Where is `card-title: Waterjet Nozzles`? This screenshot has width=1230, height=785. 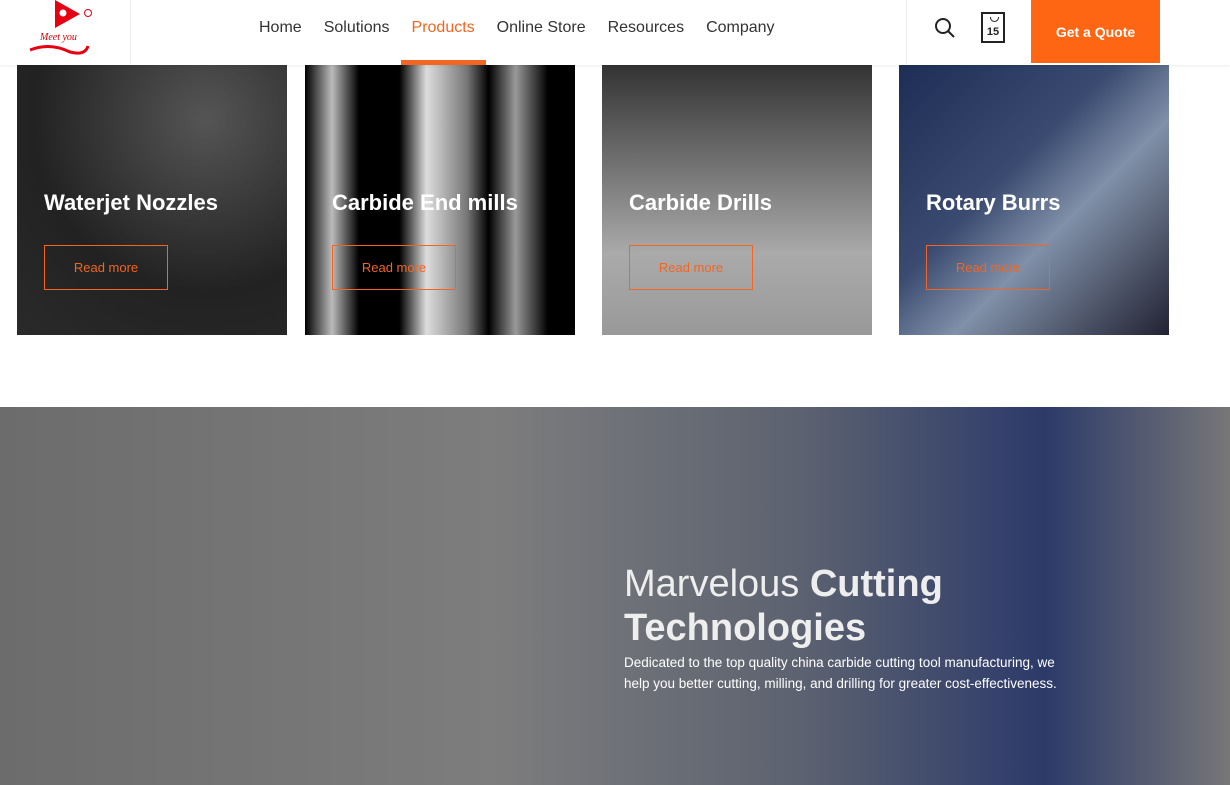
card-title: Waterjet Nozzles is located at coordinates (131, 202).